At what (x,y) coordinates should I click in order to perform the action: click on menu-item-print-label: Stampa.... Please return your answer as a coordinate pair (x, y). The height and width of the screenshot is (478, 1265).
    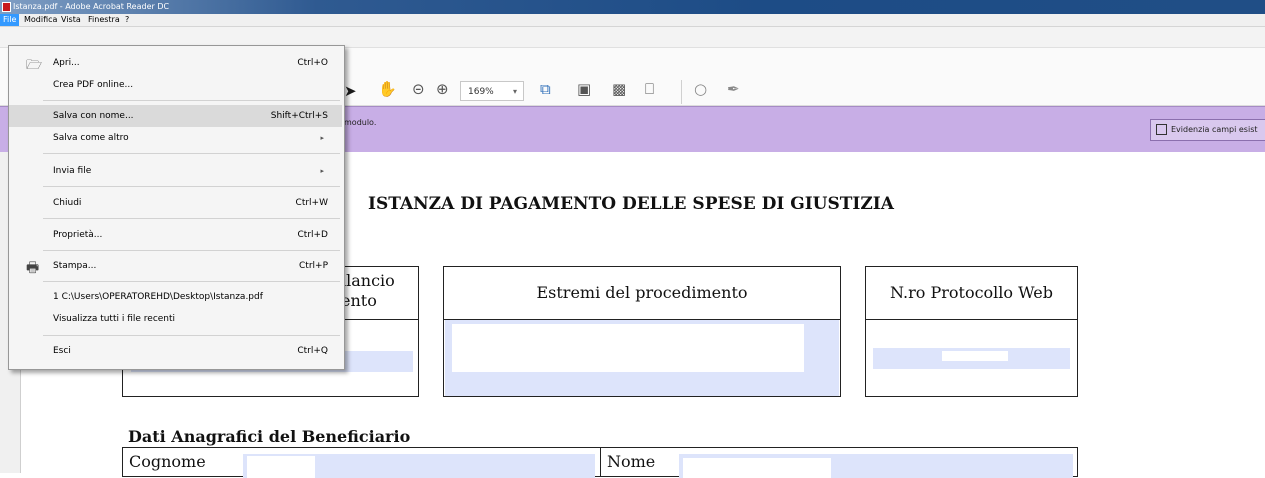
    Looking at the image, I should click on (75, 266).